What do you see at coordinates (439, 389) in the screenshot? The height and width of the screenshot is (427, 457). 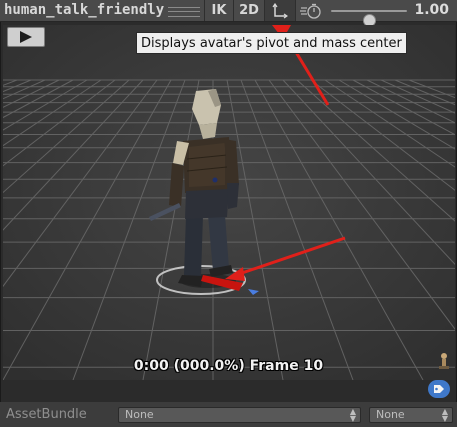 I see `tag-icon` at bounding box center [439, 389].